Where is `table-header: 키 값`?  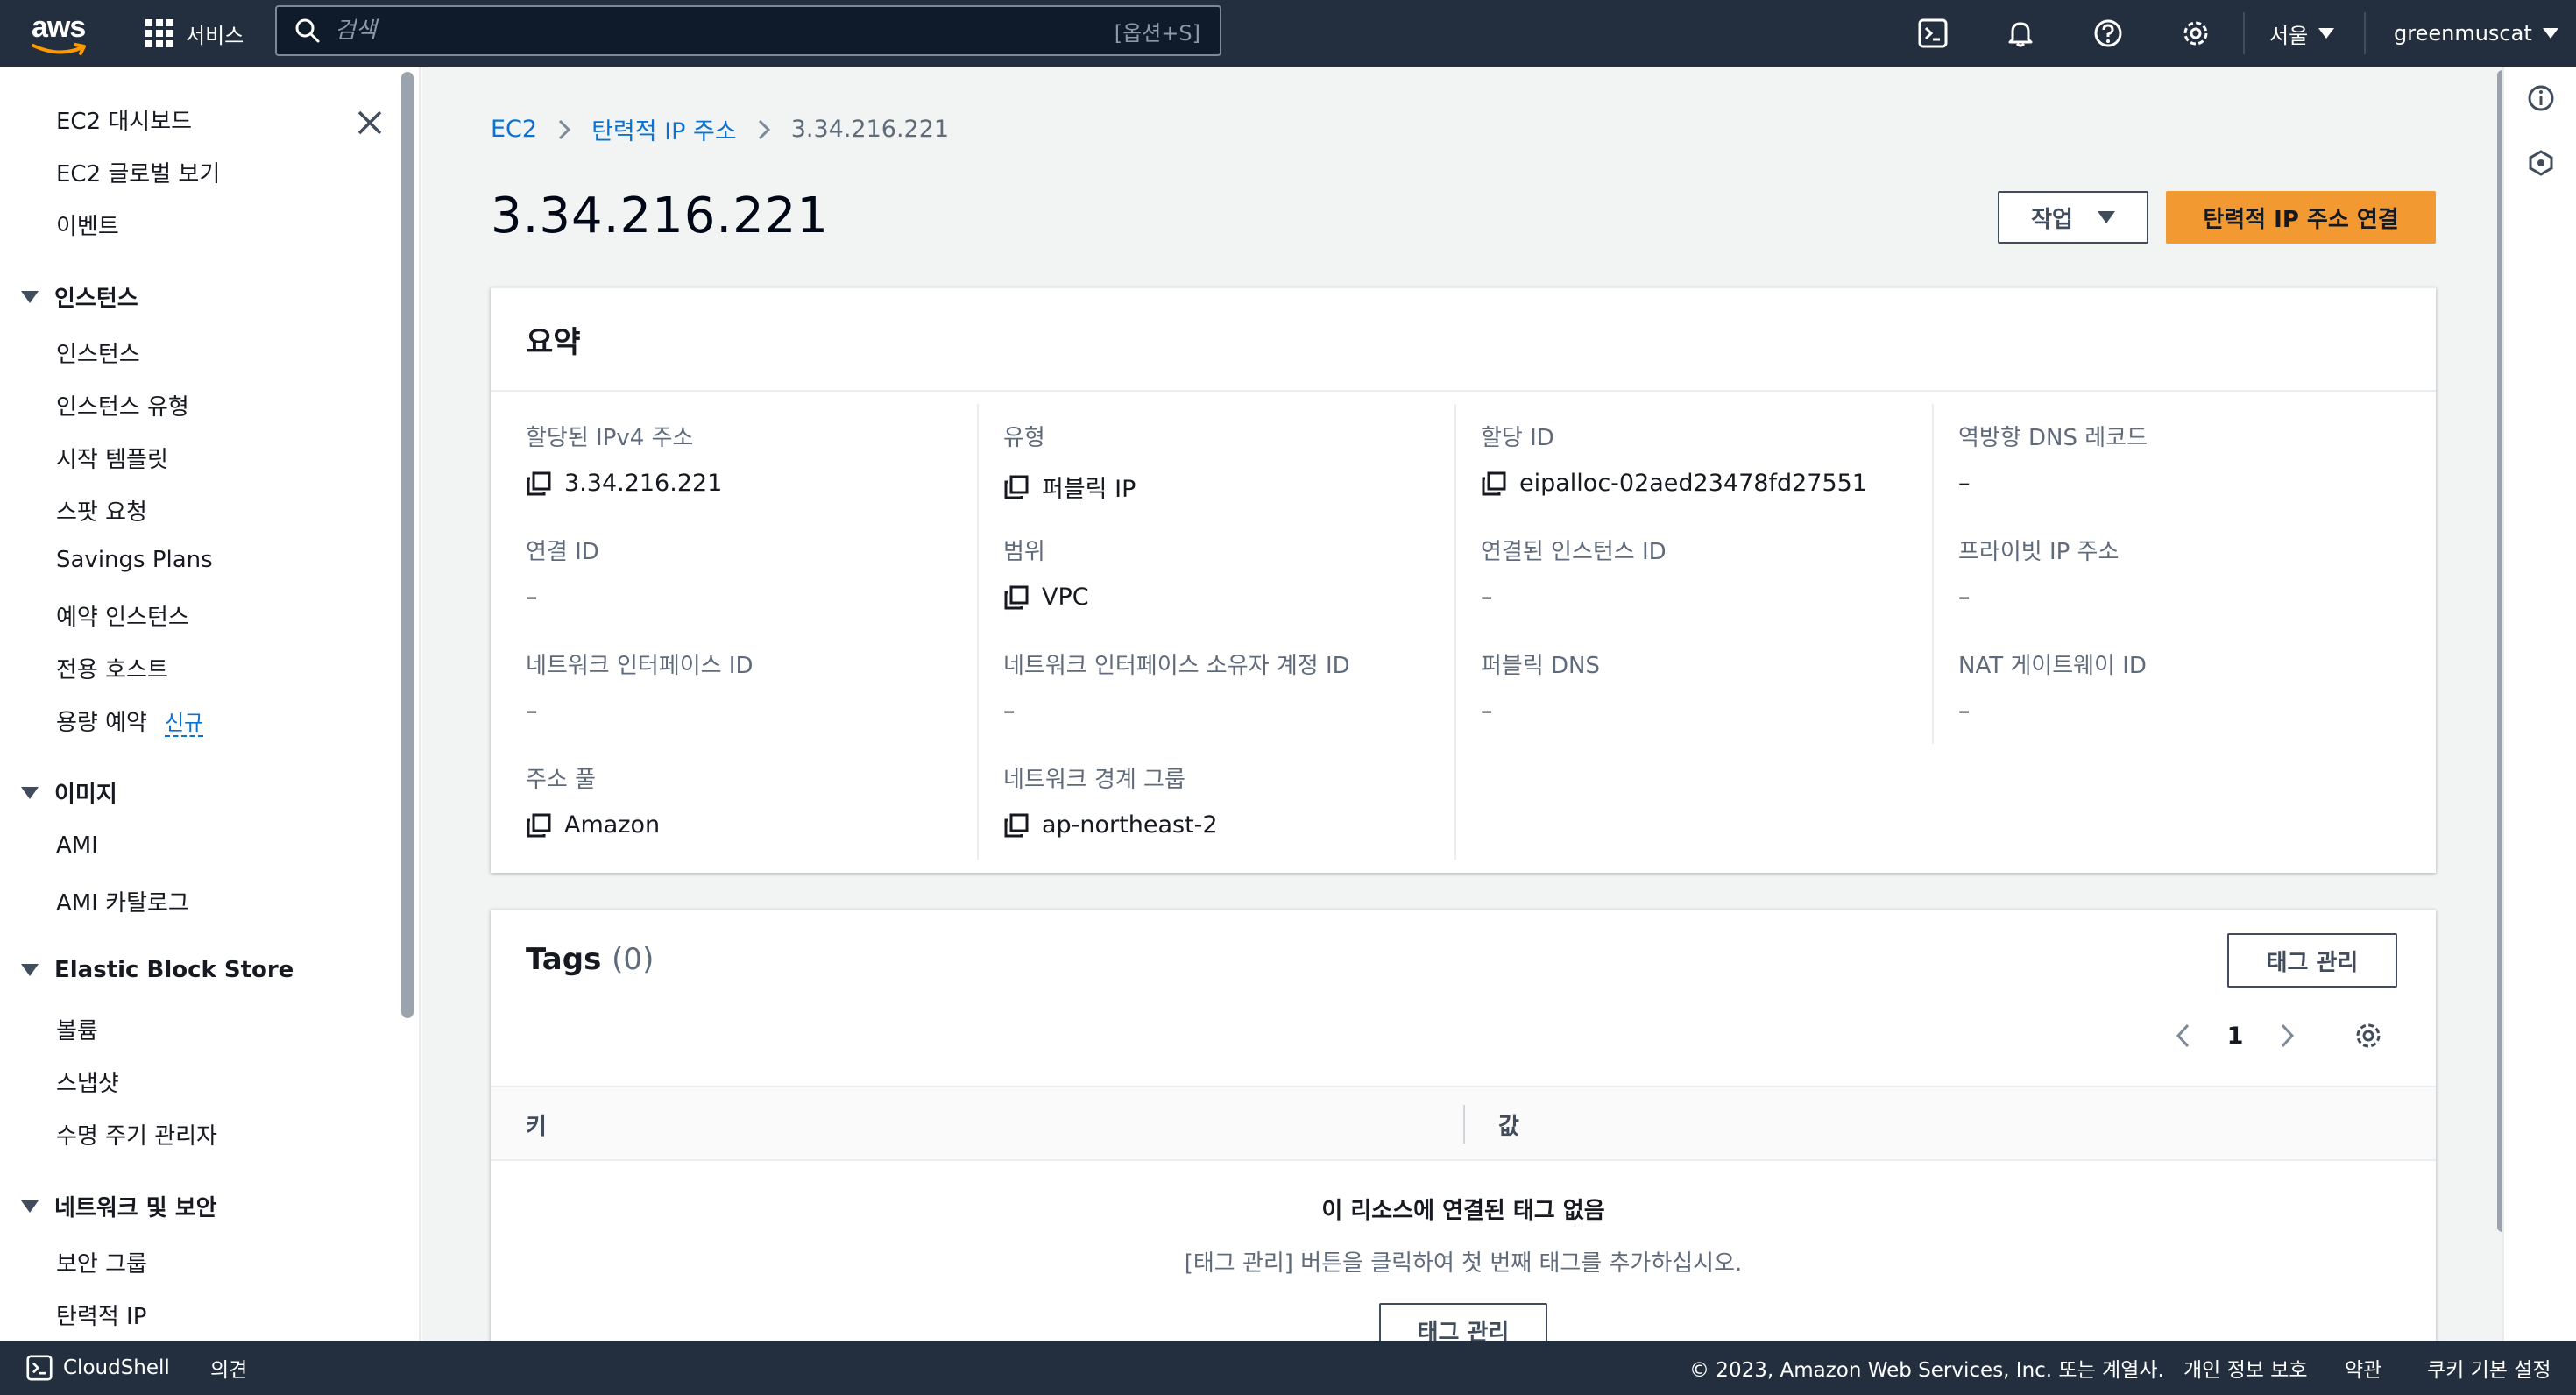 table-header: 키 값 is located at coordinates (1463, 1123).